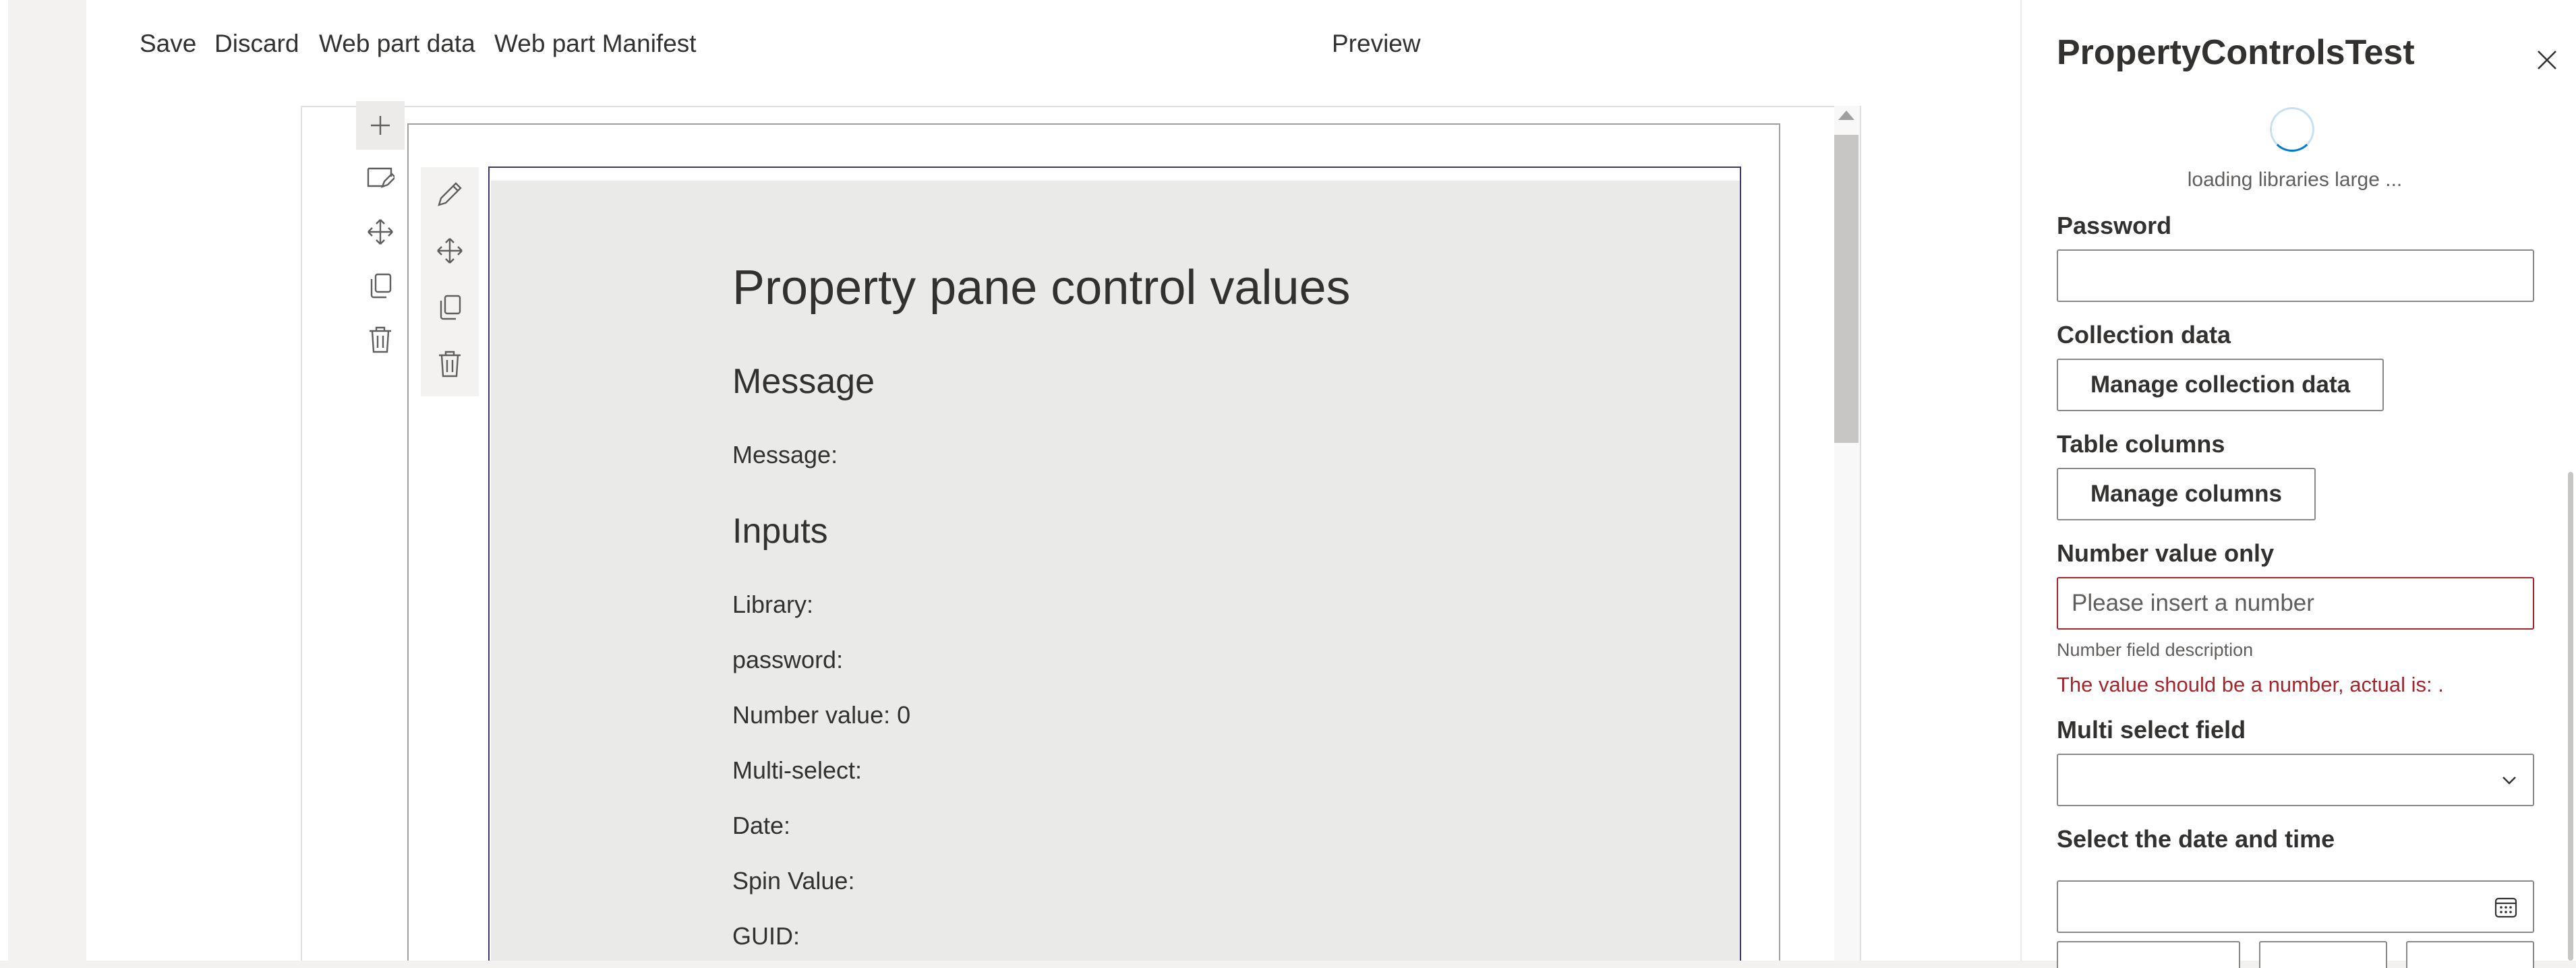 Image resolution: width=2576 pixels, height=968 pixels. I want to click on time-hour-dropdown, so click(2149, 954).